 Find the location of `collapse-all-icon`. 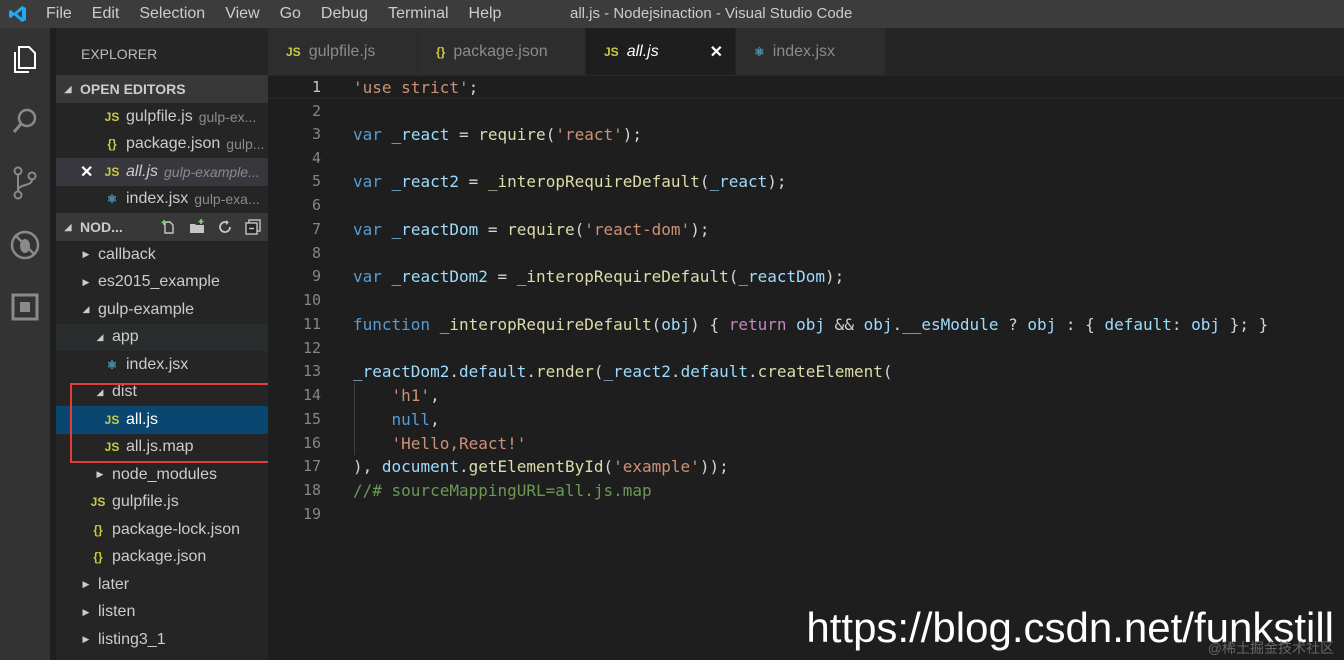

collapse-all-icon is located at coordinates (253, 227).